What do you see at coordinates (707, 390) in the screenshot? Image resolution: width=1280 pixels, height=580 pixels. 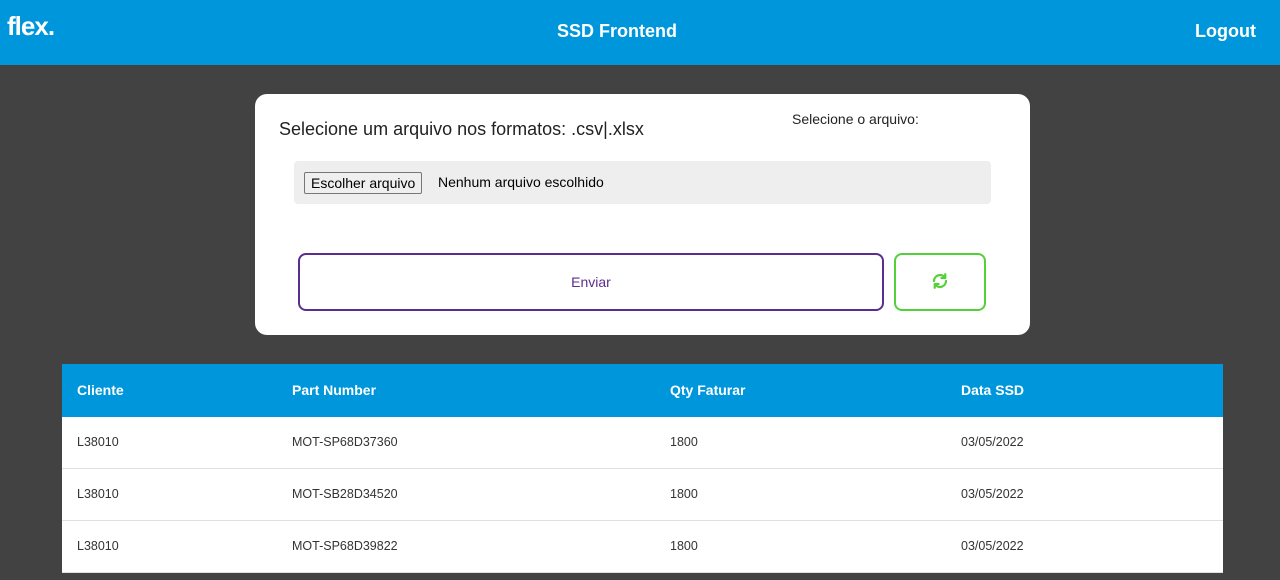 I see `header-qty-faturar: Qty Faturar` at bounding box center [707, 390].